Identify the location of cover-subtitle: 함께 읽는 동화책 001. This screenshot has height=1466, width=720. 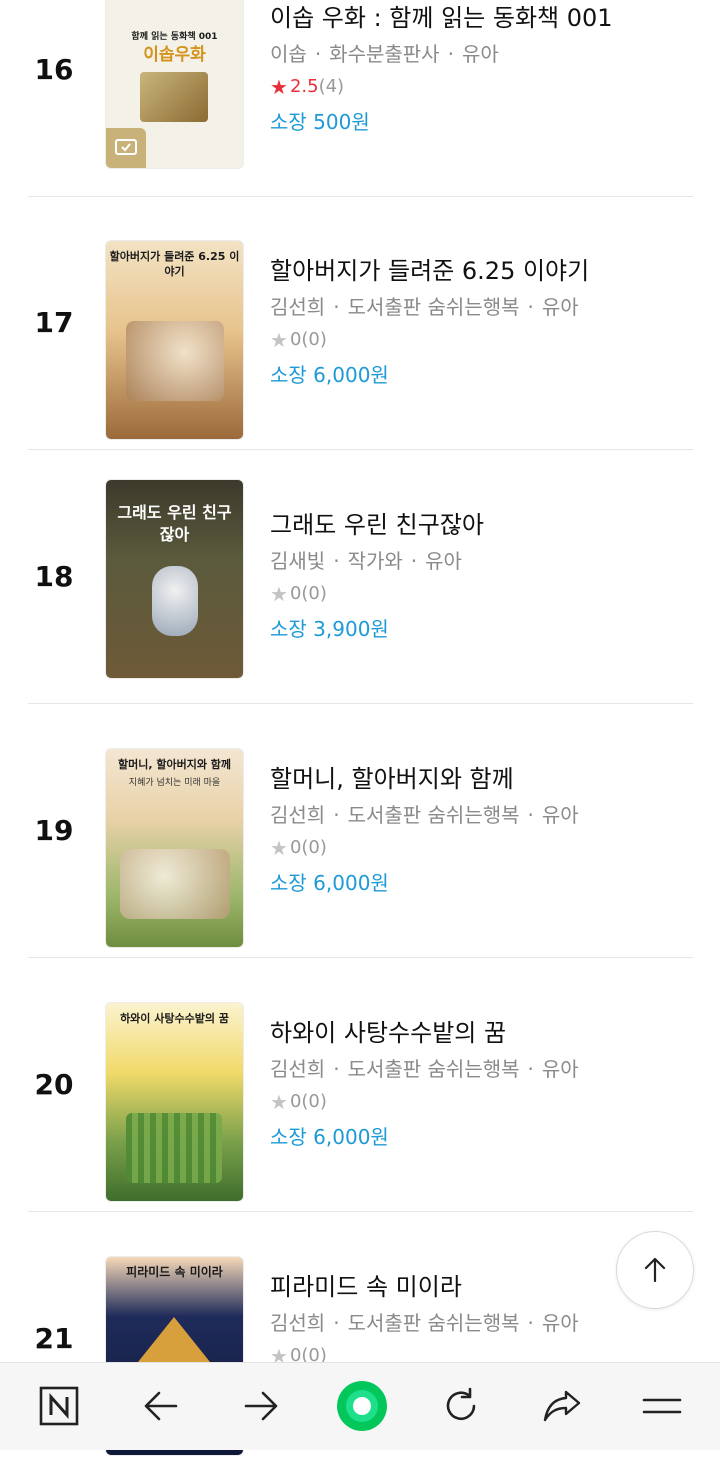
(174, 37).